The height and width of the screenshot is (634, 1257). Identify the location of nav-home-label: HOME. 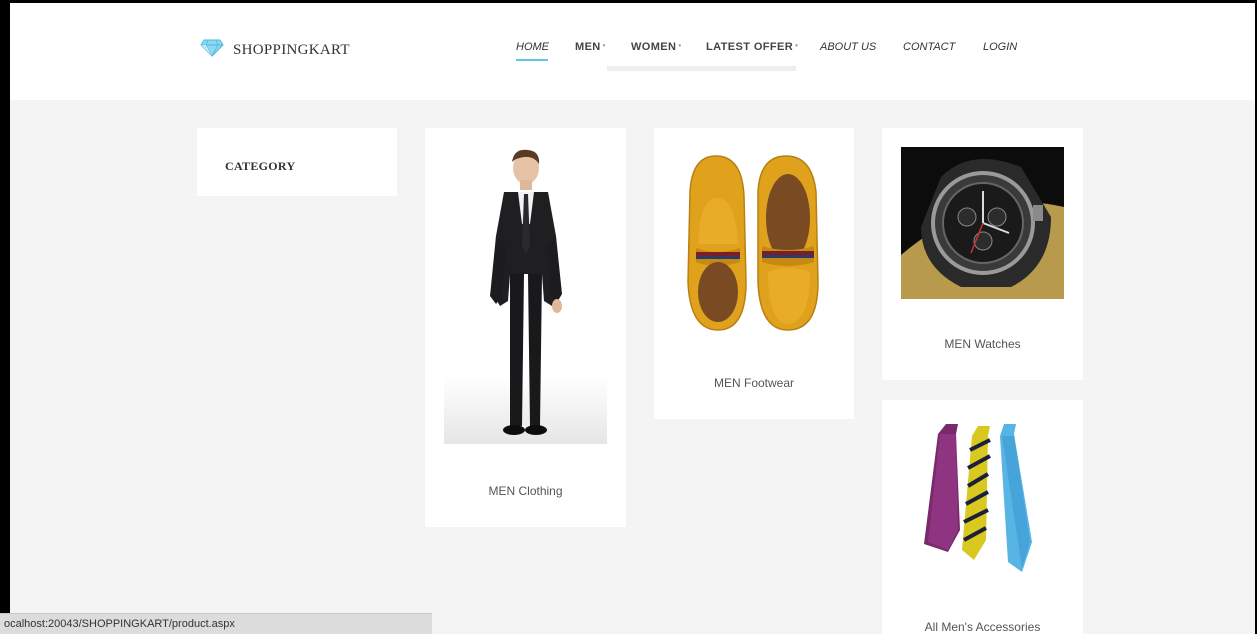
(532, 47).